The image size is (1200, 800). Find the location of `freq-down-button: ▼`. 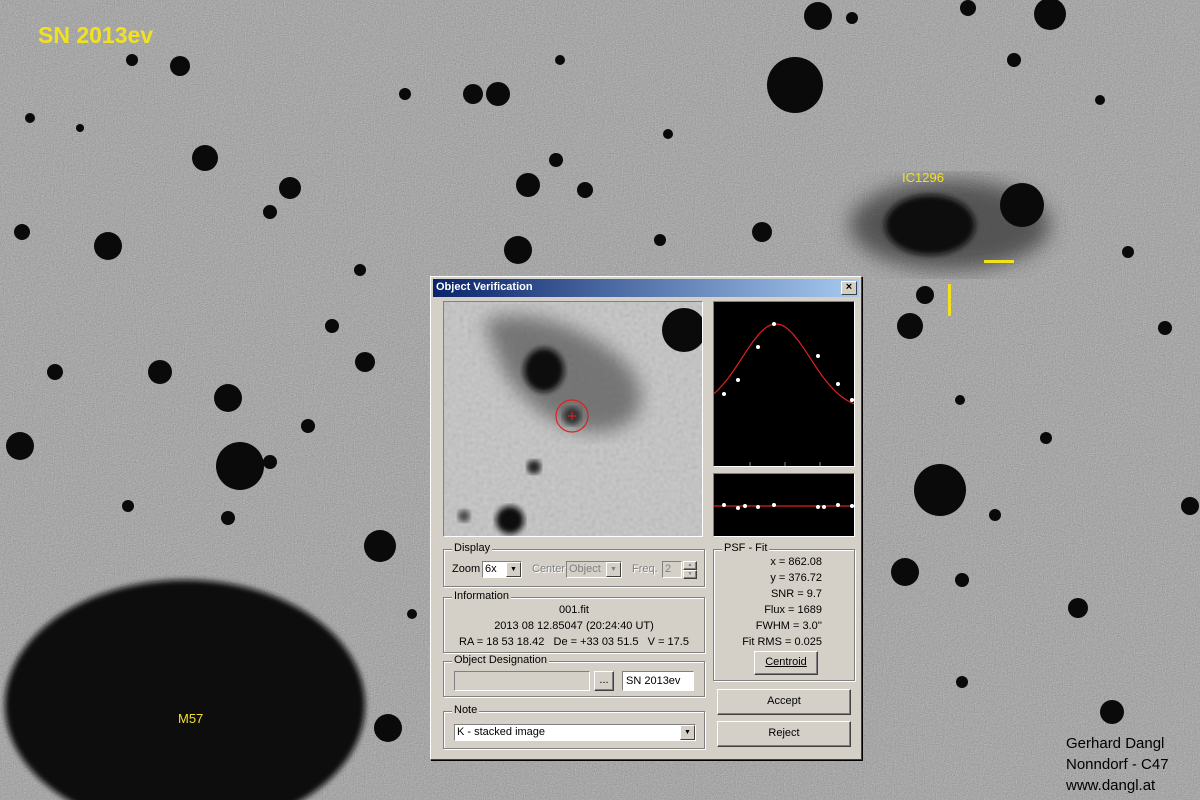

freq-down-button: ▼ is located at coordinates (690, 574).